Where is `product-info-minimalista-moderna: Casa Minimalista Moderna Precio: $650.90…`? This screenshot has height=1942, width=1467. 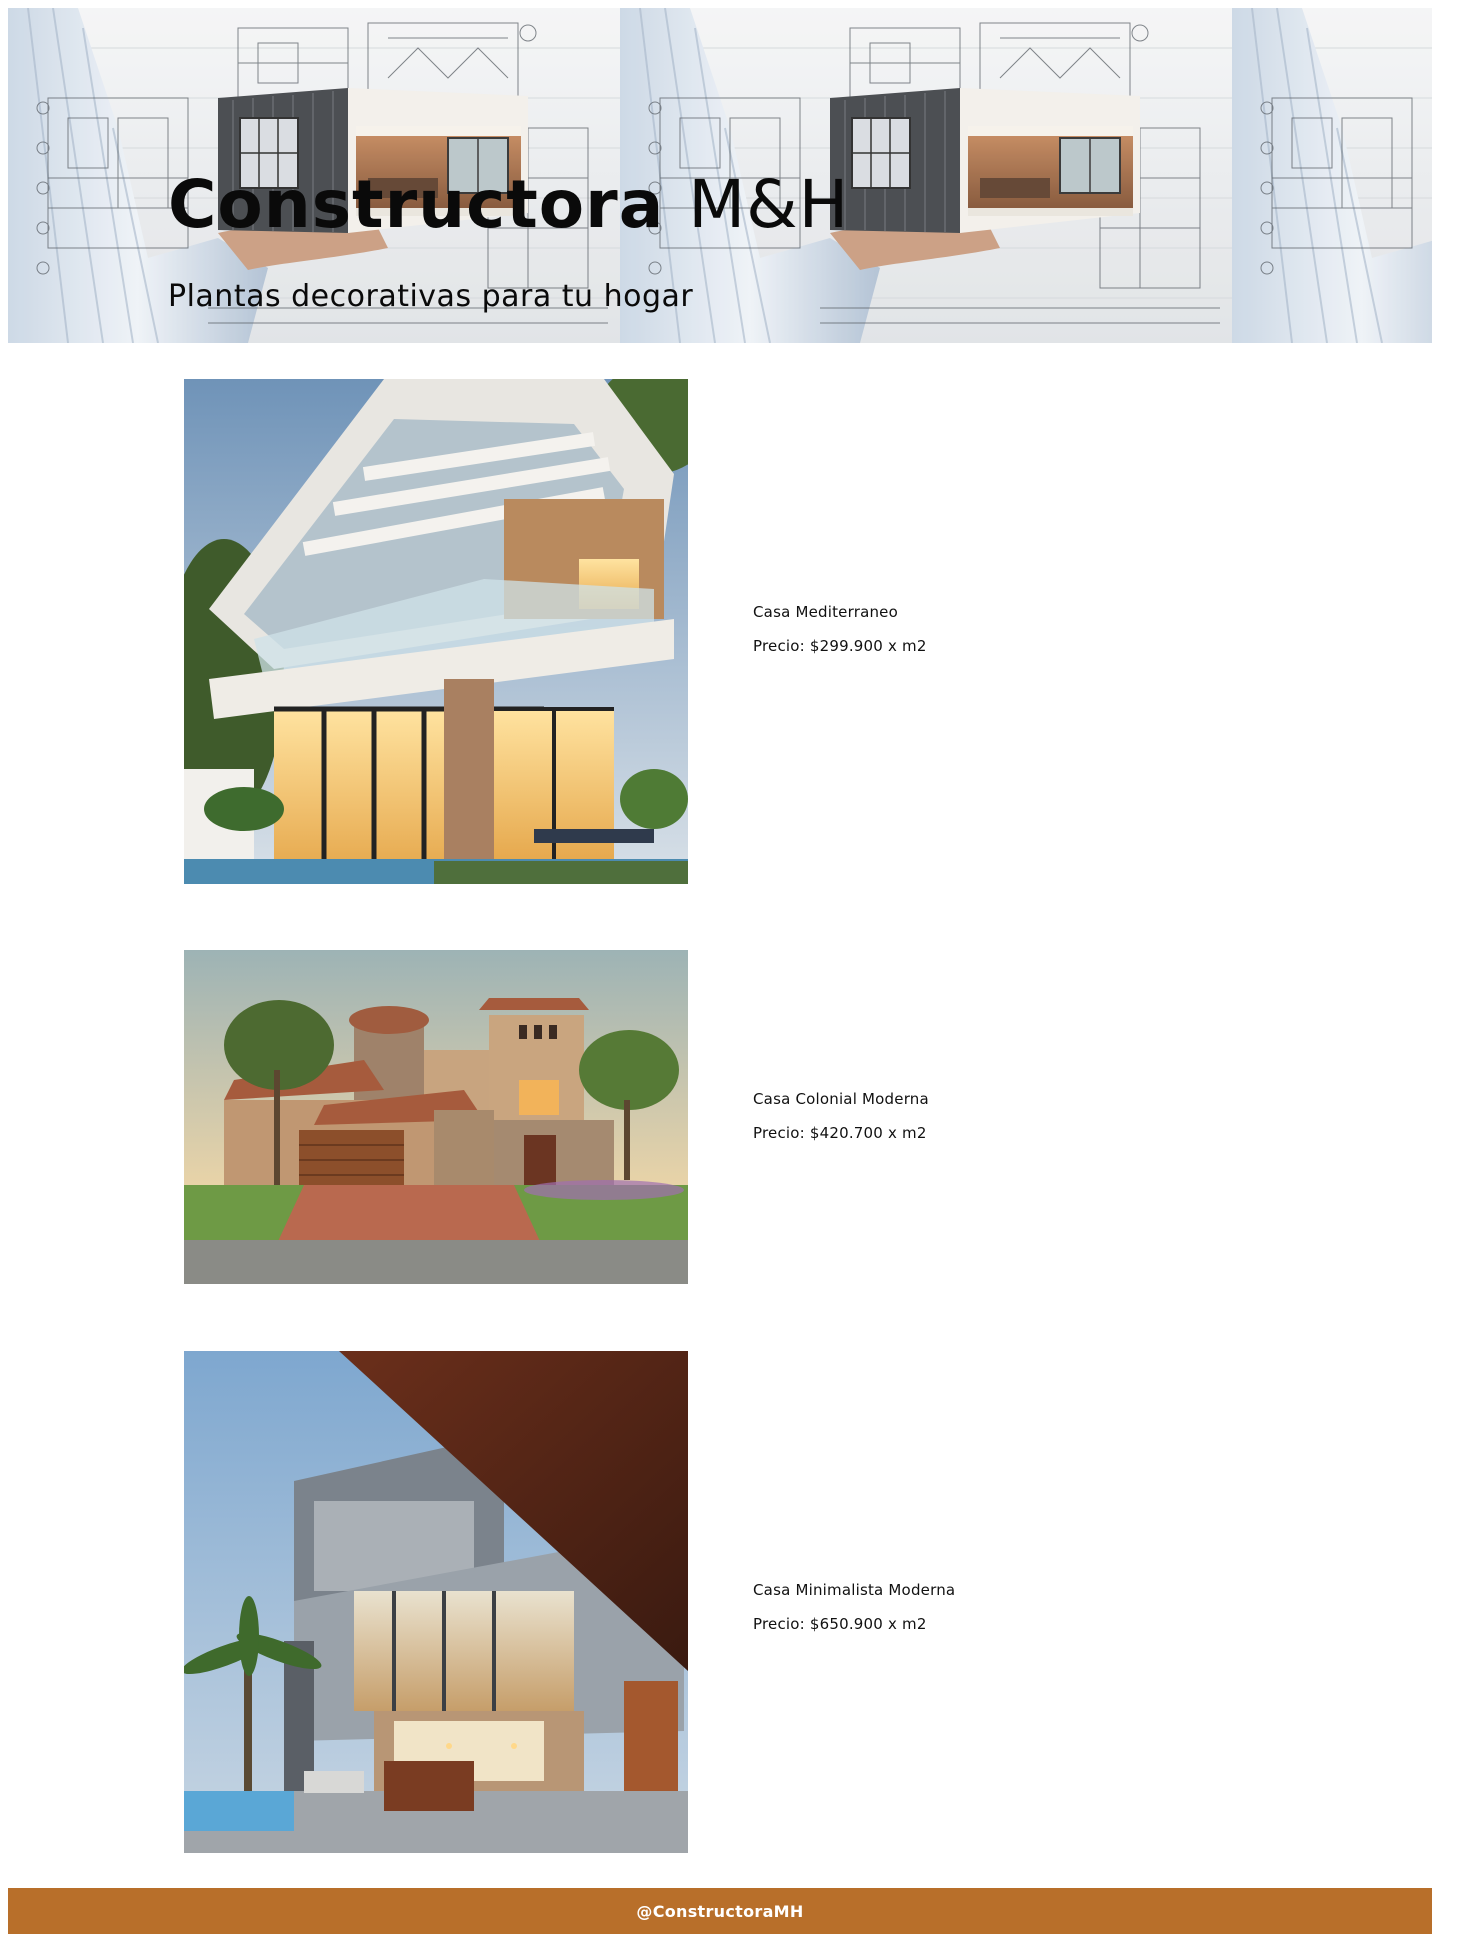 product-info-minimalista-moderna: Casa Minimalista Moderna Precio: $650.90… is located at coordinates (854, 1607).